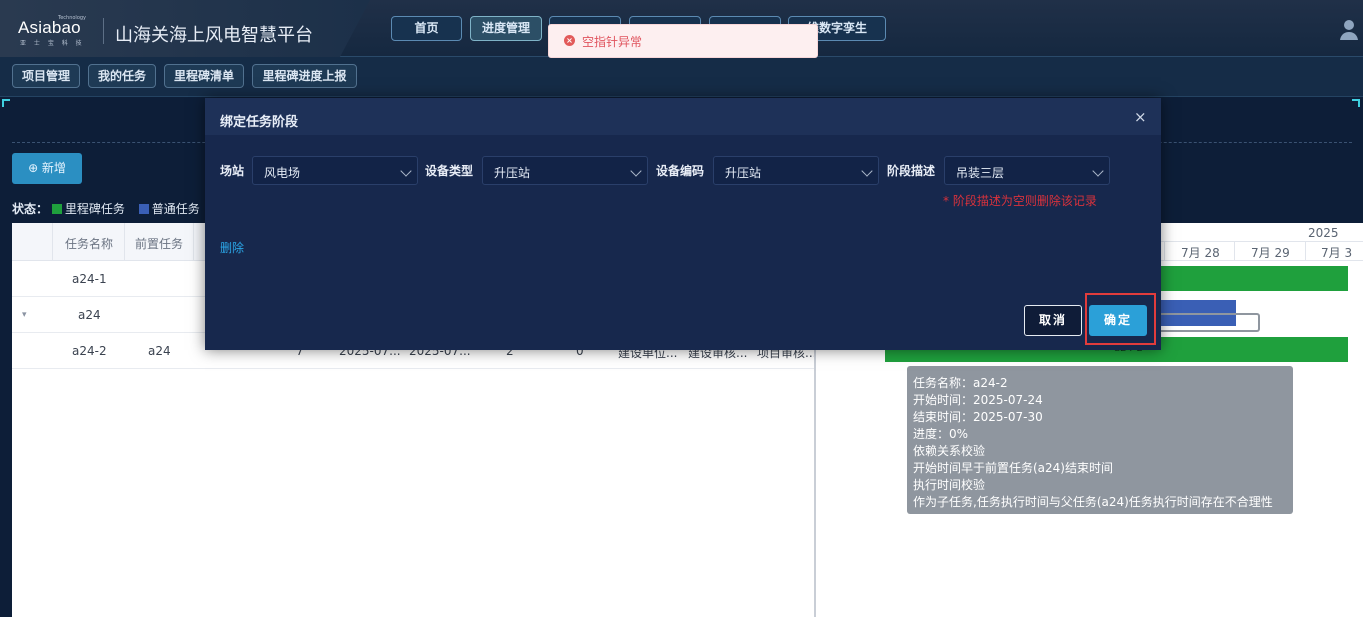  What do you see at coordinates (911, 171) in the screenshot?
I see `field-label-stage-desc: 阶段描述` at bounding box center [911, 171].